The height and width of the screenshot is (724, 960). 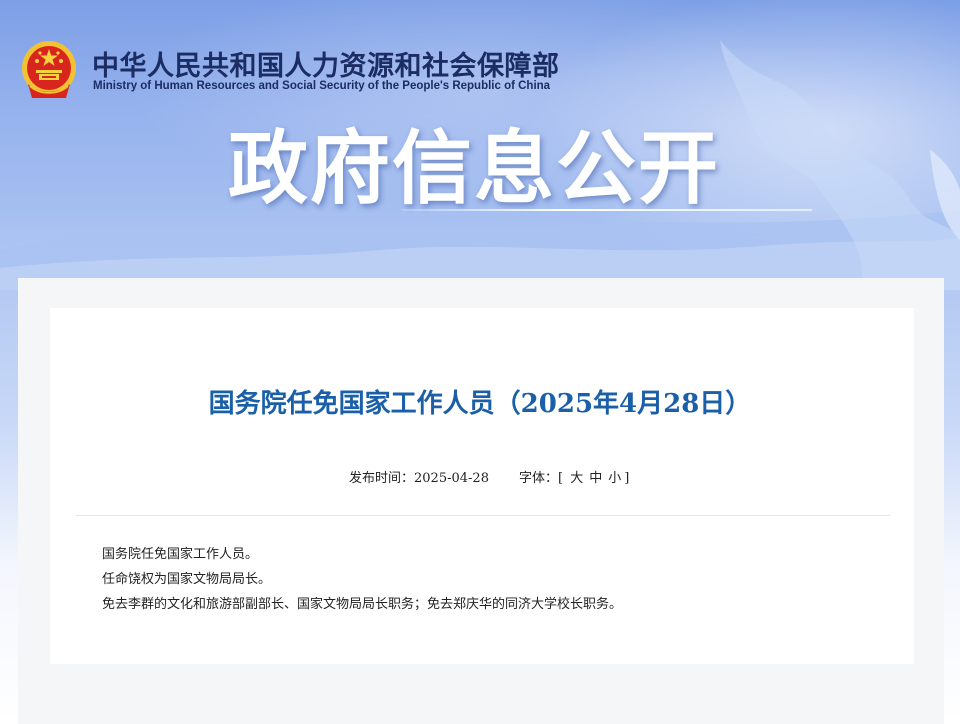 I want to click on font-size-medium-button: 中, so click(x=595, y=476).